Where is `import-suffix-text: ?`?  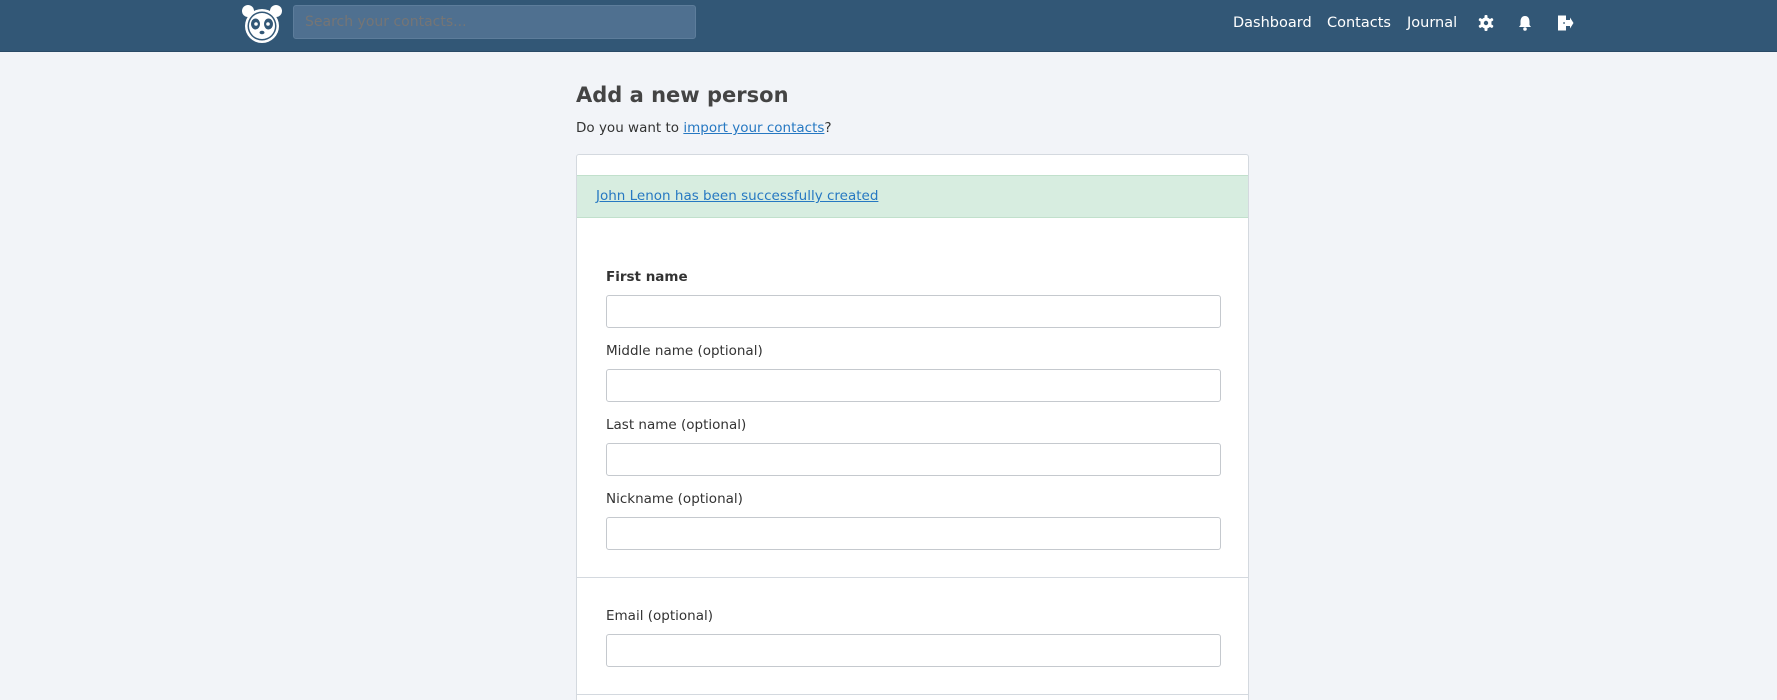 import-suffix-text: ? is located at coordinates (828, 128).